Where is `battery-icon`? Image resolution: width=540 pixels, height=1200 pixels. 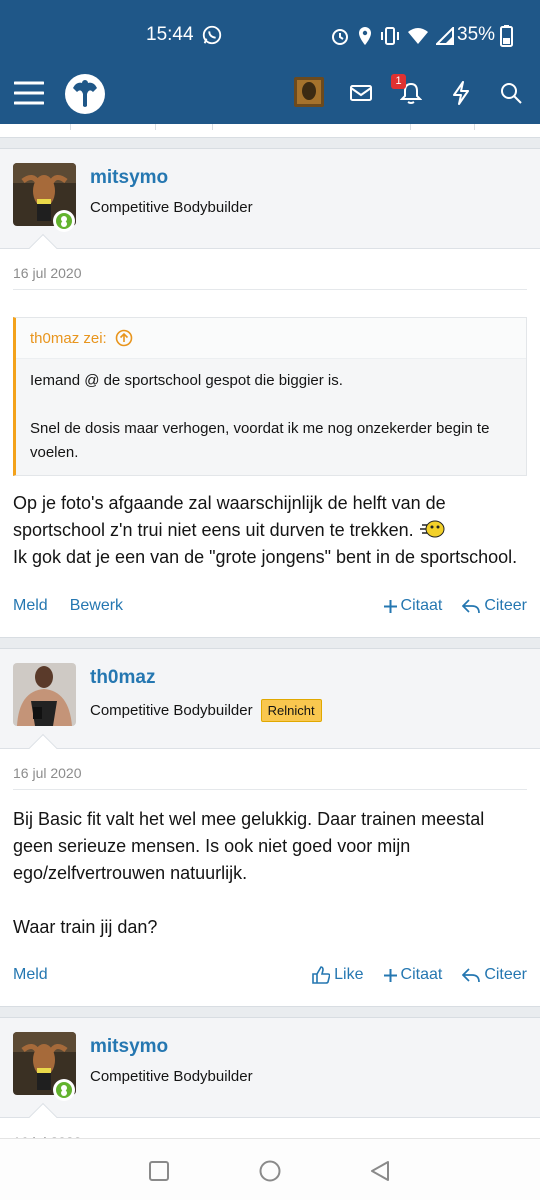
battery-icon is located at coordinates (506, 36).